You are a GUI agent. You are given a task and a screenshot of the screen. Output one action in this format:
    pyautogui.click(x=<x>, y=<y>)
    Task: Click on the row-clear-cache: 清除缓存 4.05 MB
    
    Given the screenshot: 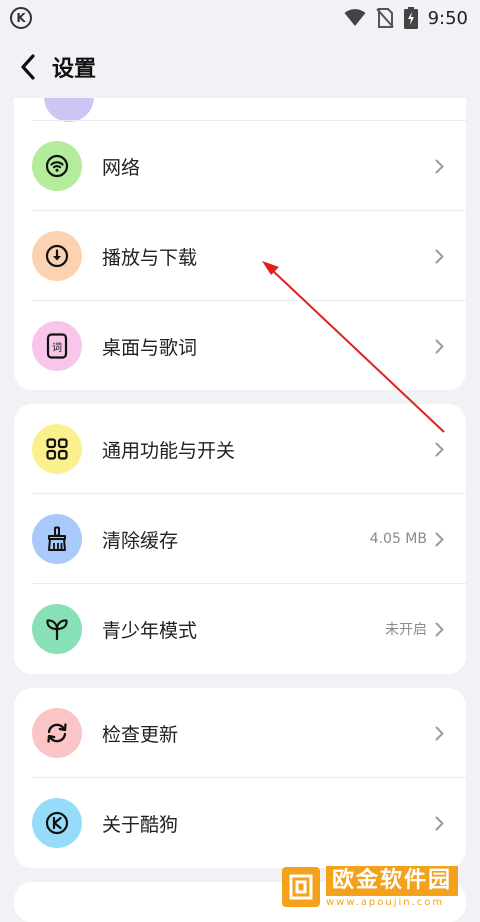 What is the action you would take?
    pyautogui.click(x=240, y=539)
    